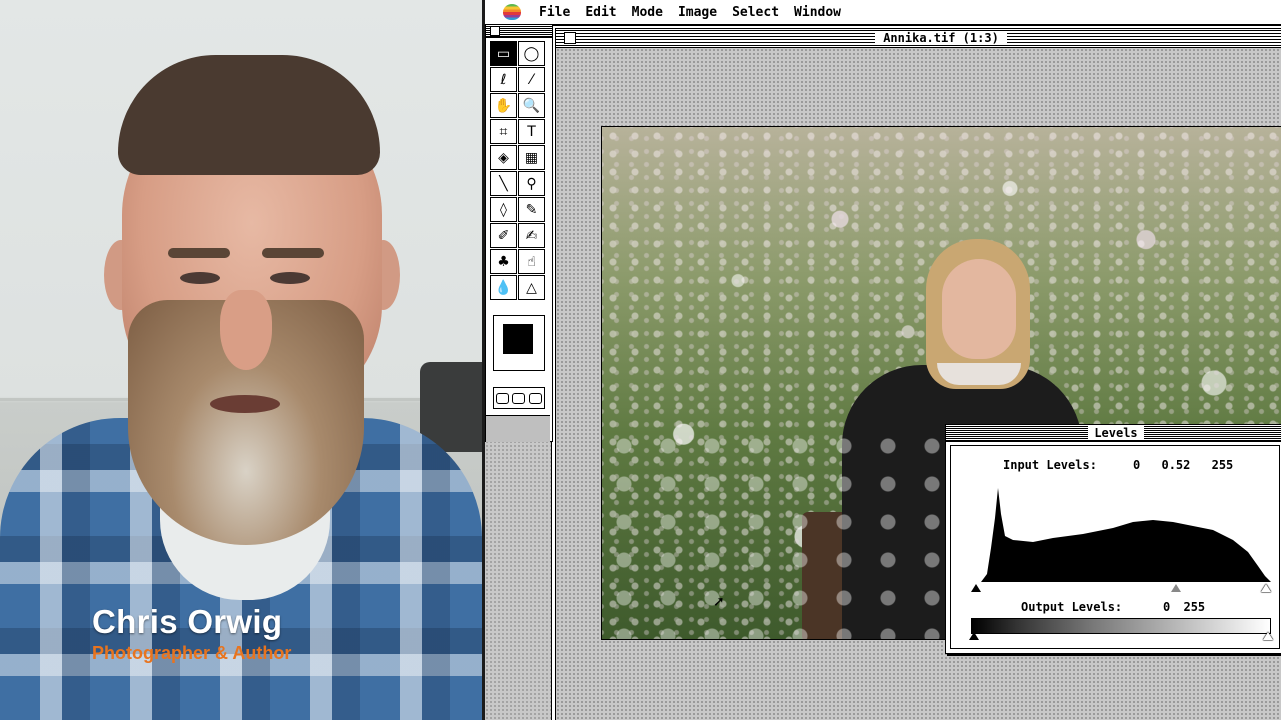 The width and height of the screenshot is (1281, 720). I want to click on output-levels-values: 0 255, so click(1184, 607).